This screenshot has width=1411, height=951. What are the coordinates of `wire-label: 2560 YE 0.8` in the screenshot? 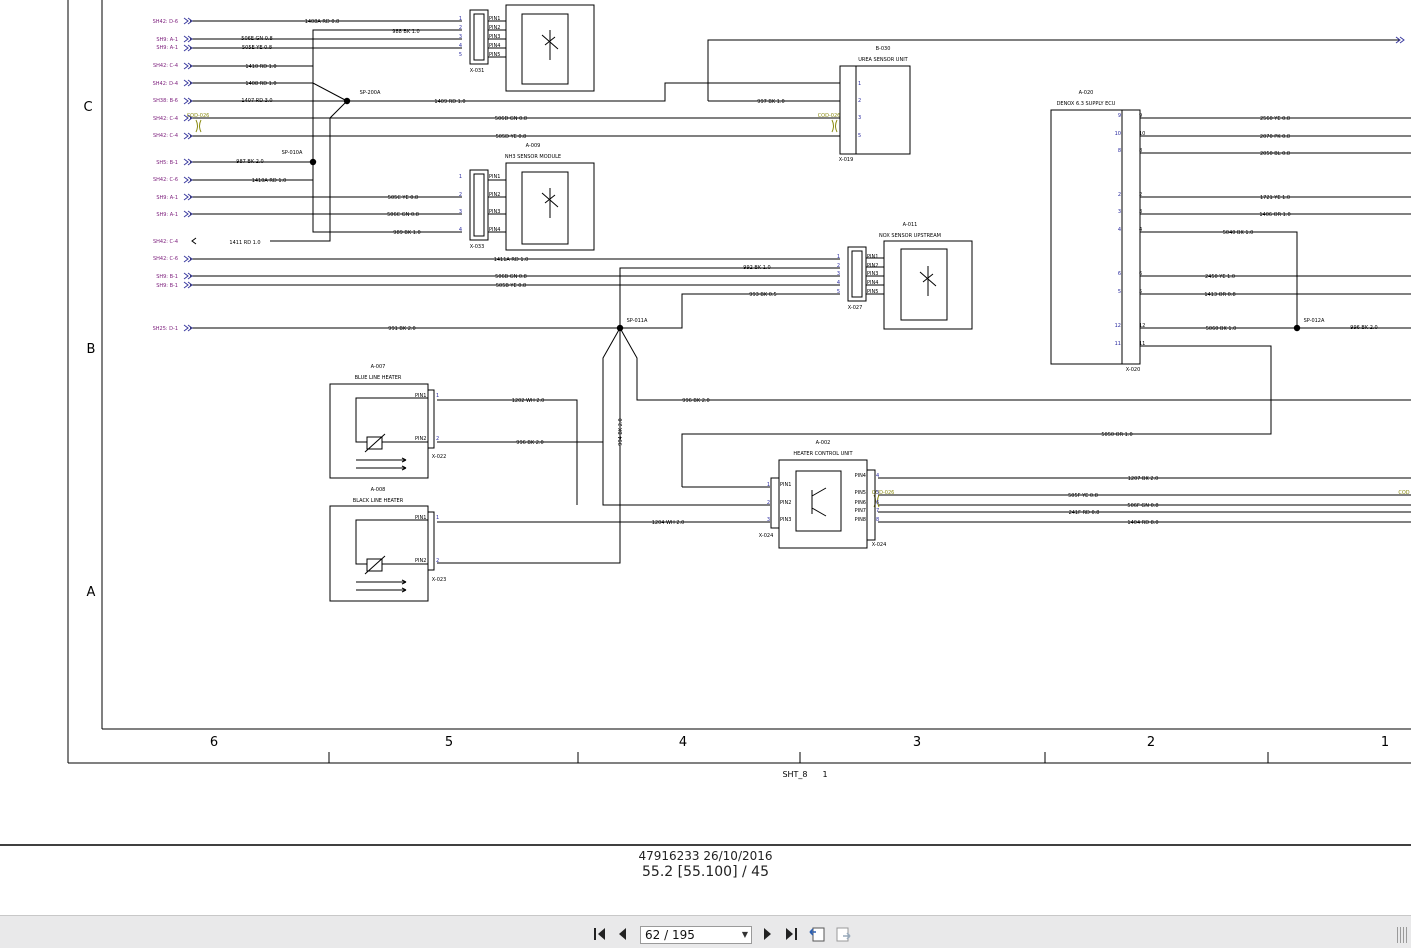 It's located at (1275, 119).